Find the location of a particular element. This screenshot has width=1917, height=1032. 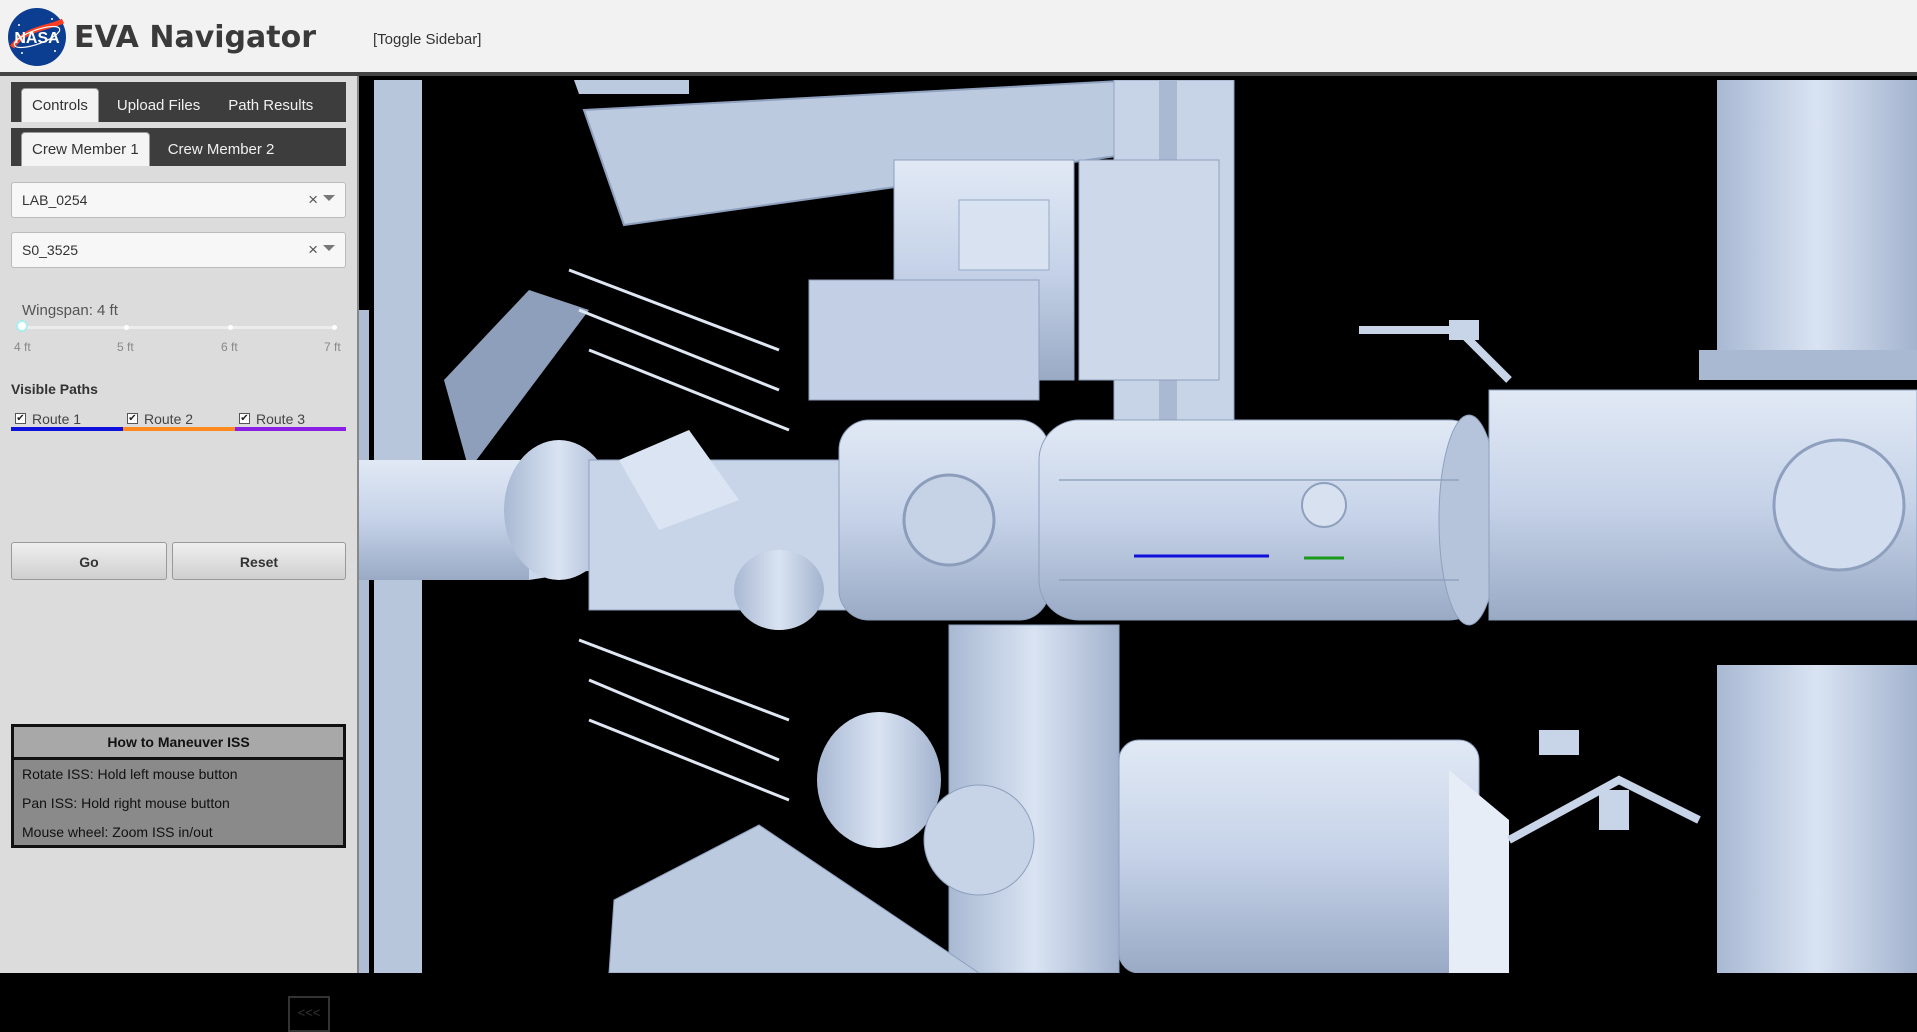

main-tab-bar: Controls Upload Files Path Results is located at coordinates (178, 102).